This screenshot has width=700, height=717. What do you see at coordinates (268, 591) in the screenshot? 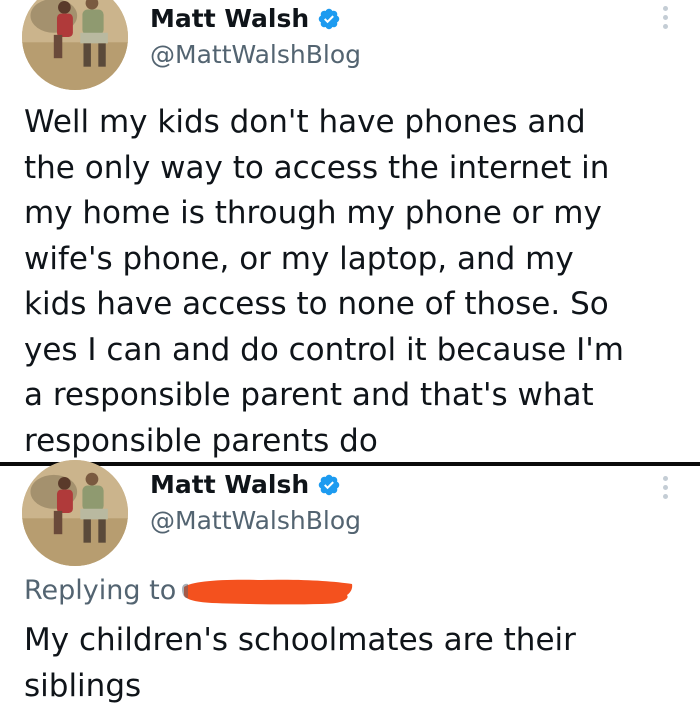
I see `redacted-handle` at bounding box center [268, 591].